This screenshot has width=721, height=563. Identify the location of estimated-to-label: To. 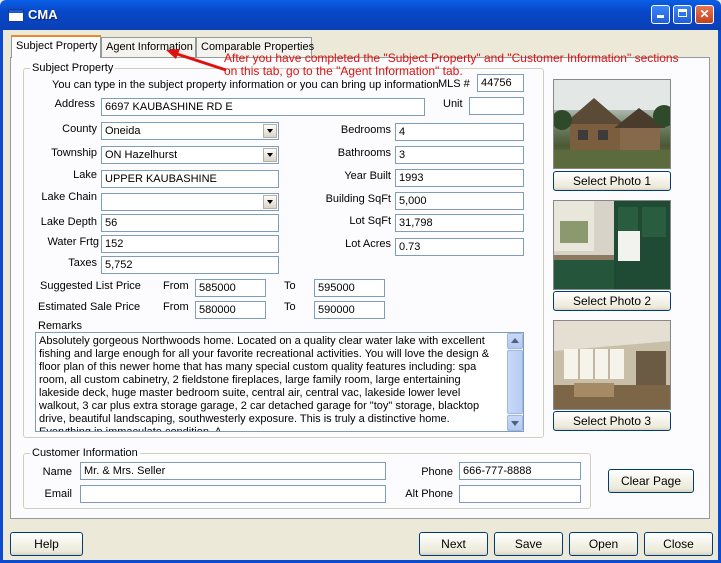
(290, 307).